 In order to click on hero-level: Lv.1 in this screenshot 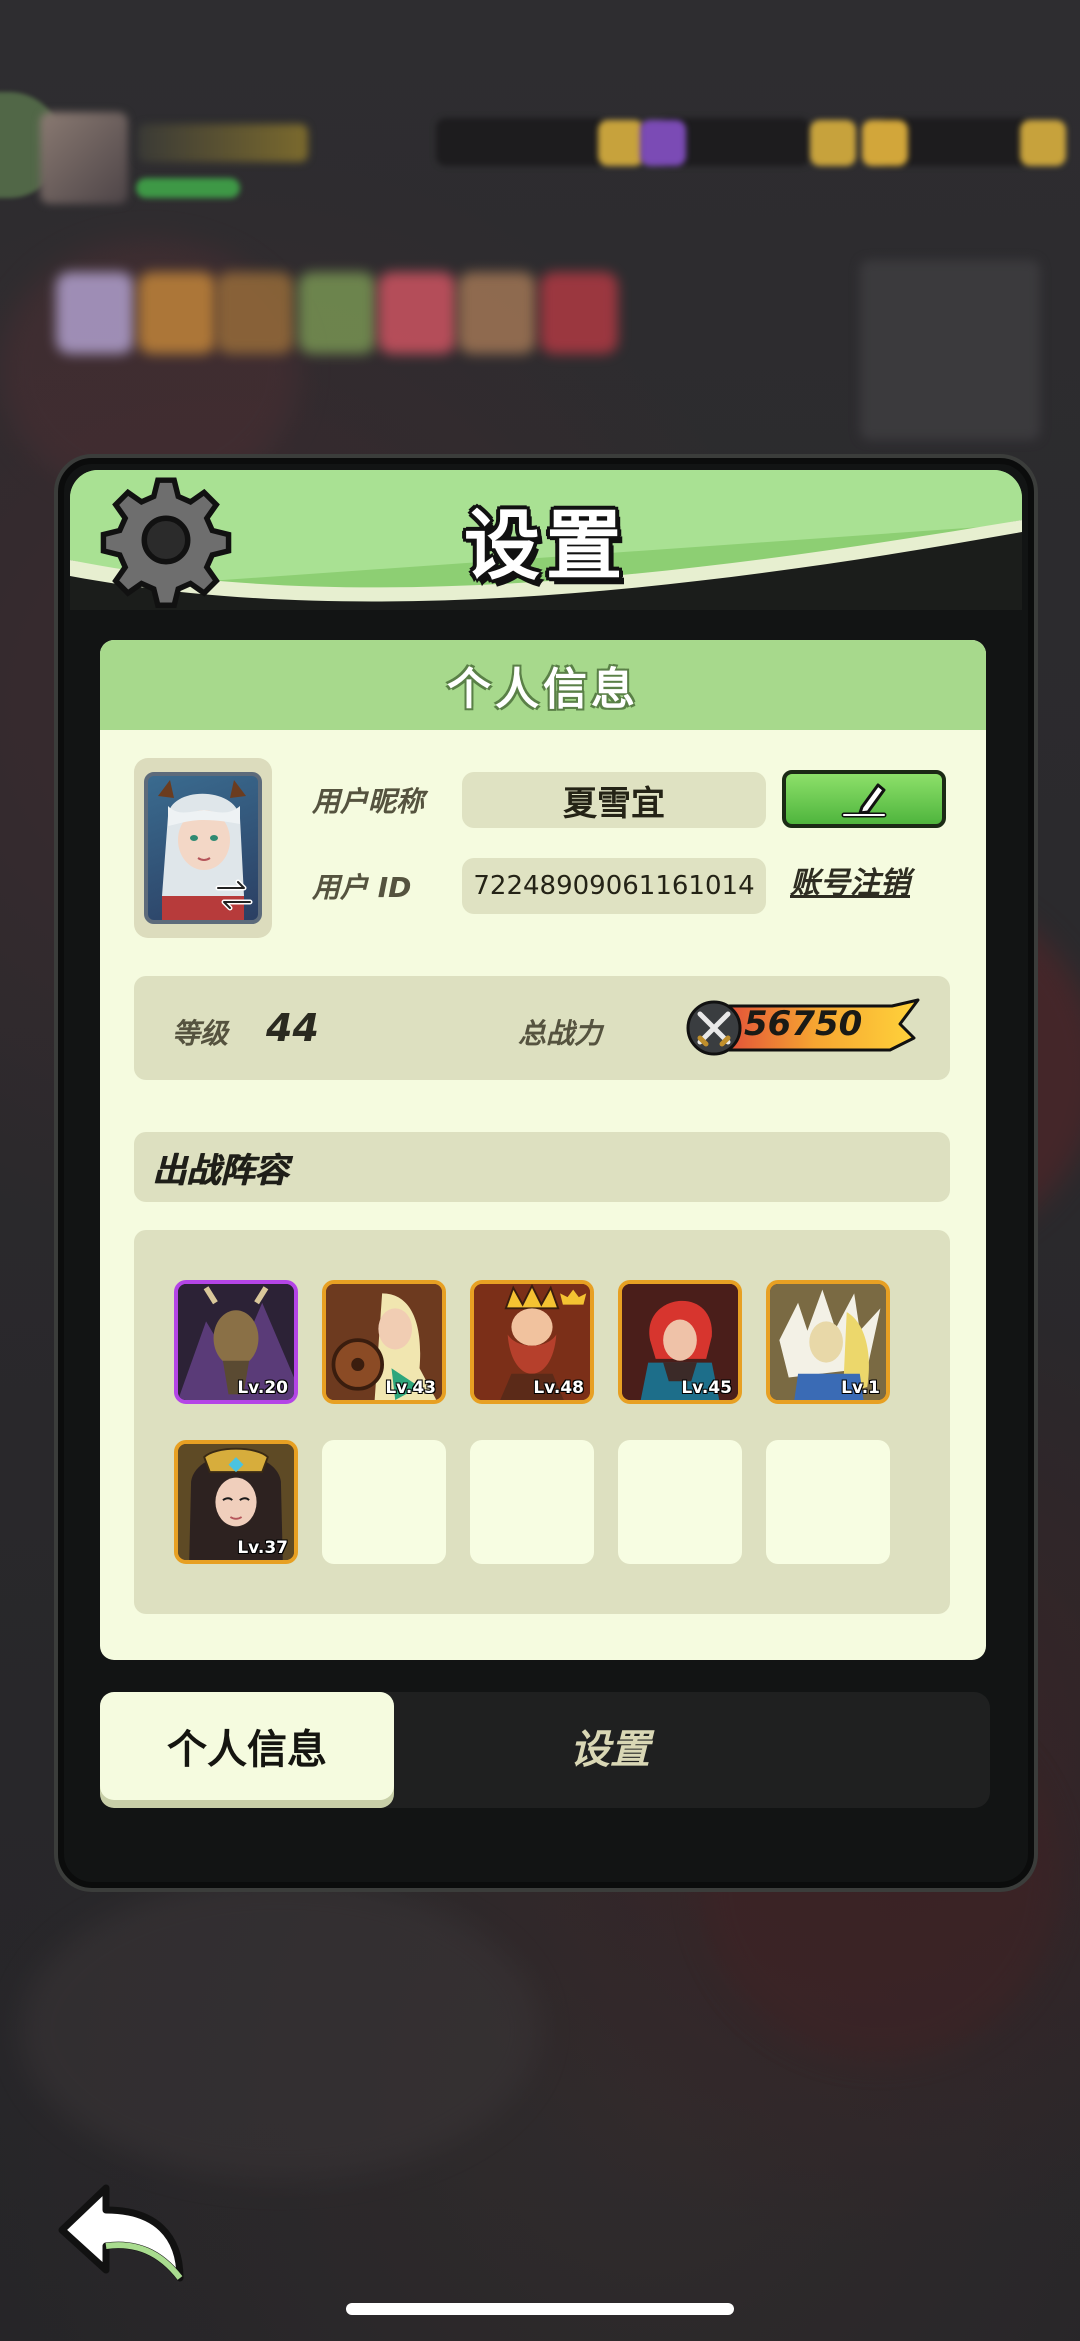, I will do `click(860, 1388)`.